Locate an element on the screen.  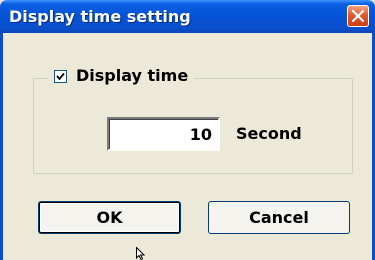
close-button is located at coordinates (358, 16).